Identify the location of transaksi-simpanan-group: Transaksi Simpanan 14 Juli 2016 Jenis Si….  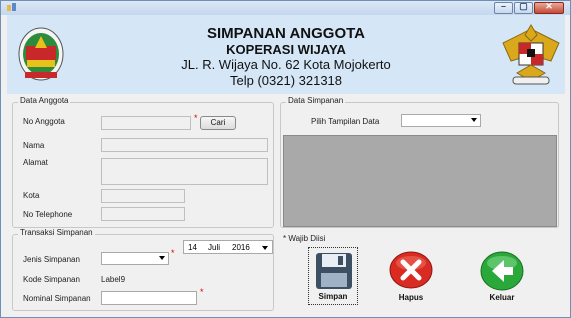
(143, 269).